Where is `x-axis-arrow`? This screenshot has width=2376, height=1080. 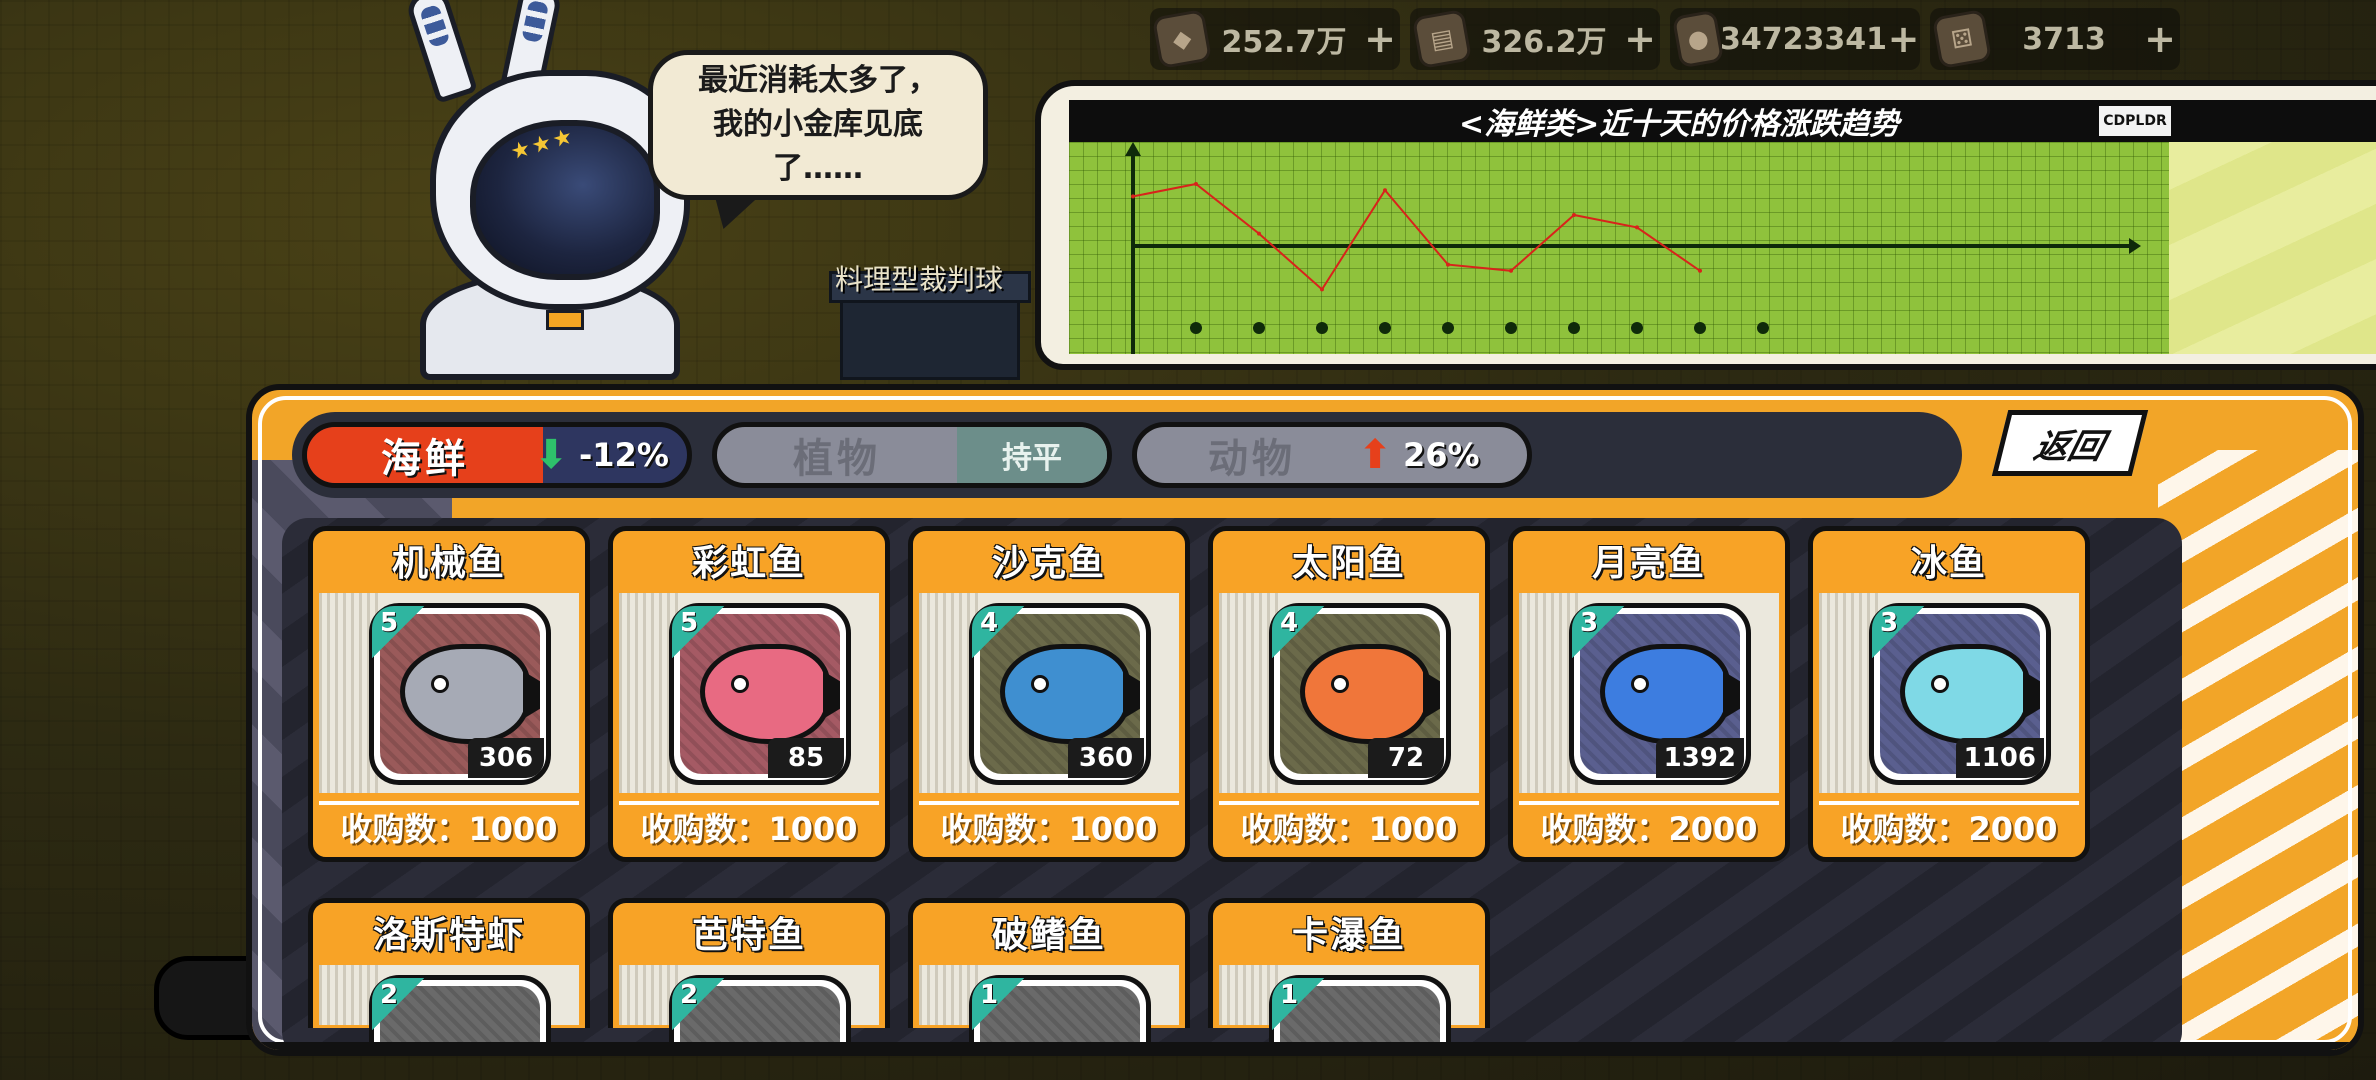
x-axis-arrow is located at coordinates (2135, 246).